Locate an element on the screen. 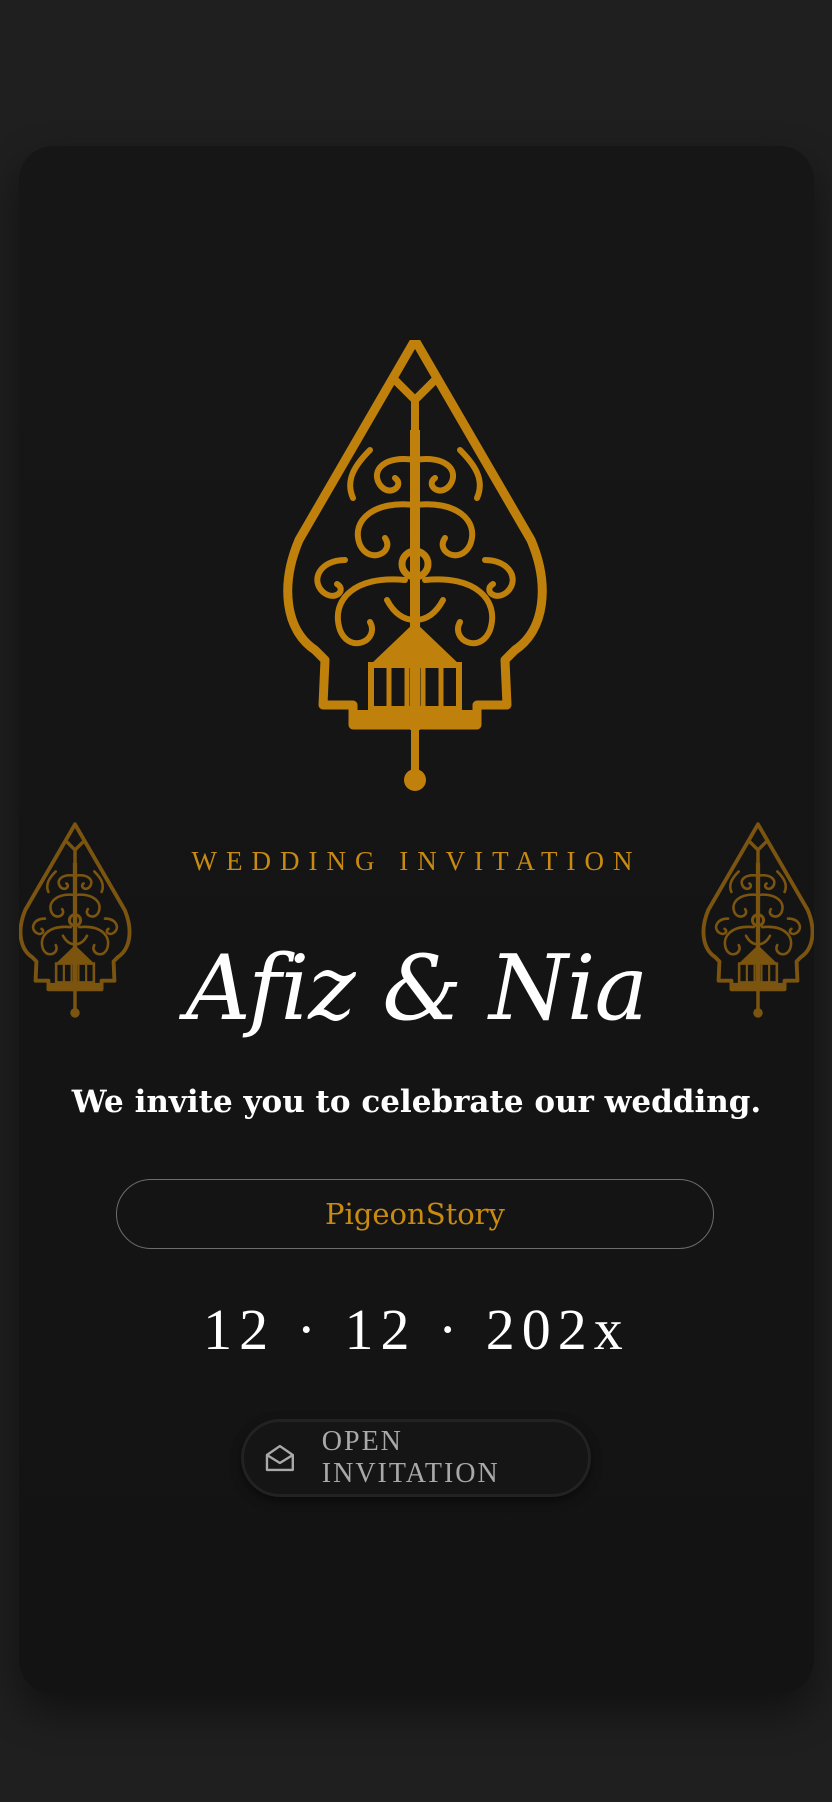  wedding-invitation-eyebrow: WEDDING INVITATION is located at coordinates (416, 861).